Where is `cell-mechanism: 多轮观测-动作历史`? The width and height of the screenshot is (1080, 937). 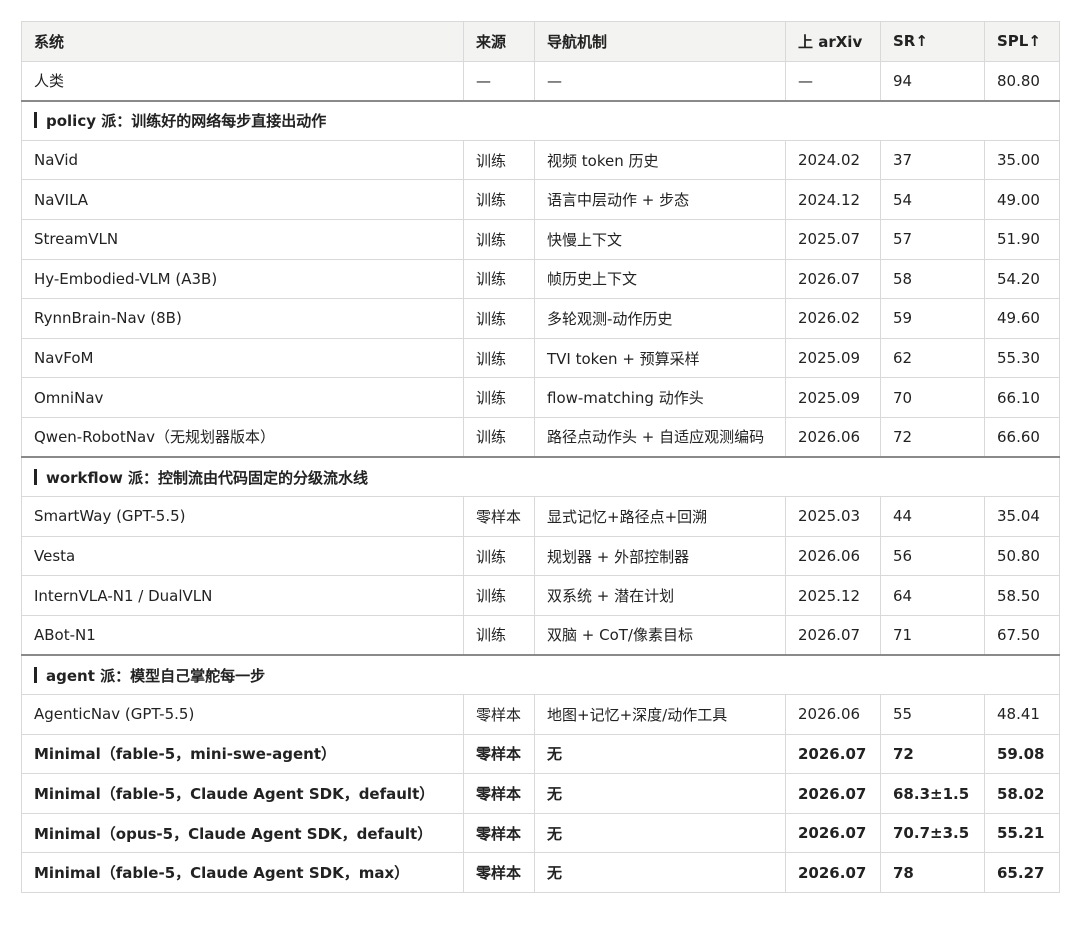
cell-mechanism: 多轮观测-动作历史 is located at coordinates (660, 318).